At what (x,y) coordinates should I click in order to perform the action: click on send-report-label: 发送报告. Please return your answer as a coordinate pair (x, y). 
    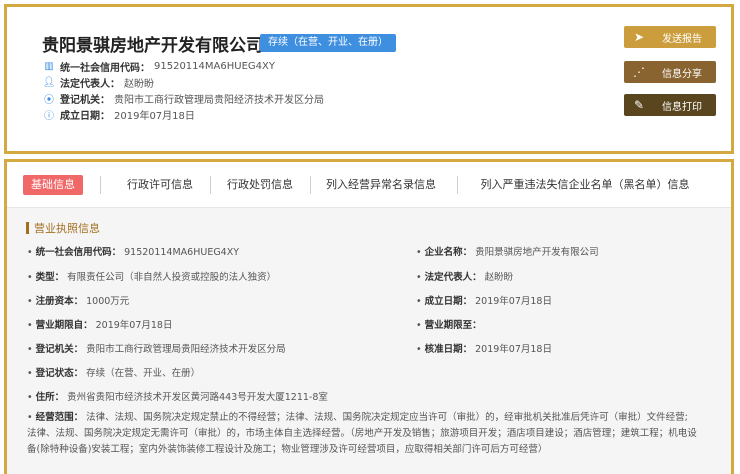
    Looking at the image, I should click on (682, 39).